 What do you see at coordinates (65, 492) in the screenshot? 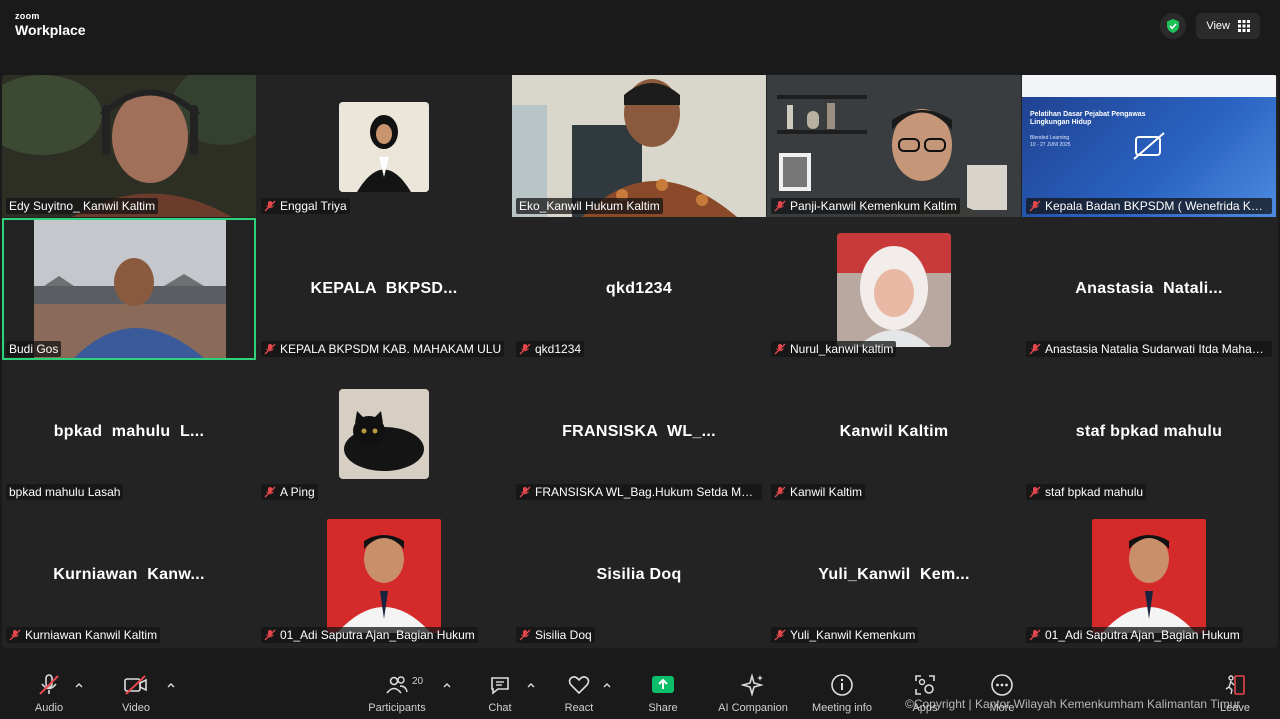
I see `participant-name-label: bpkad mahulu Lasah` at bounding box center [65, 492].